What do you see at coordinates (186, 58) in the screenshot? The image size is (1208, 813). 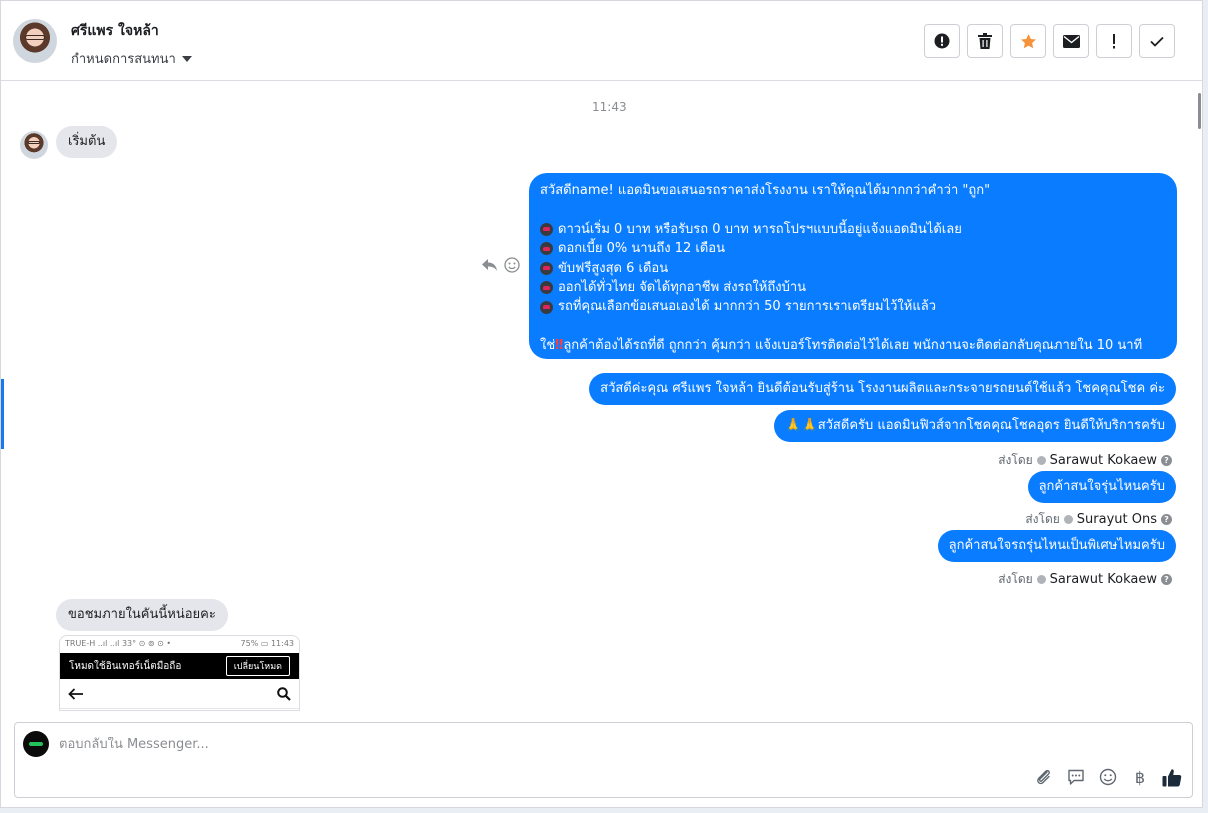 I see `caret-down-icon` at bounding box center [186, 58].